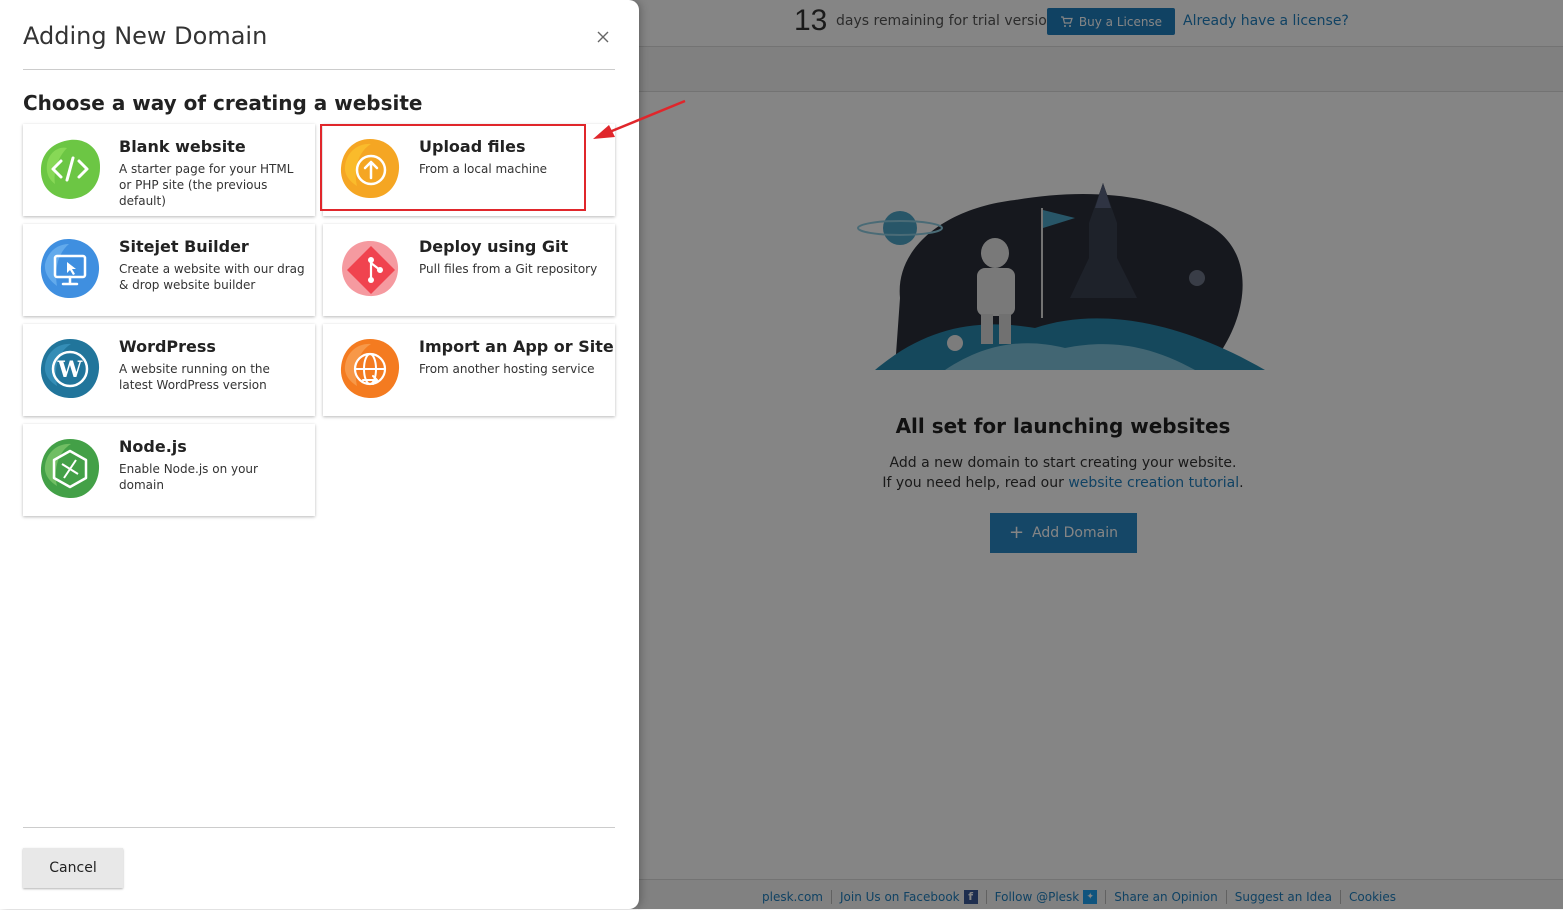  I want to click on option-upload-files: Upload files From a local machine, so click(469, 170).